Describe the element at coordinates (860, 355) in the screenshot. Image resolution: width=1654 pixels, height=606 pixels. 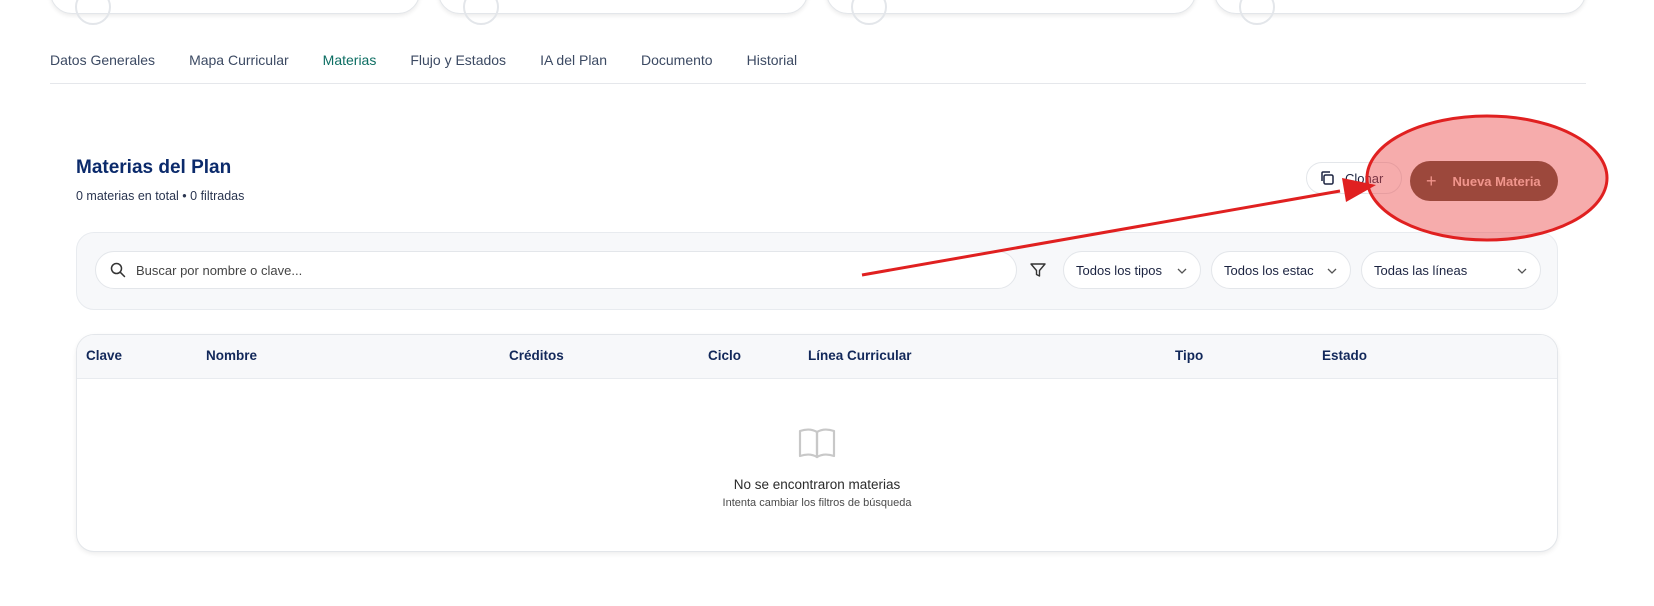
I see `column-header-linea: Línea Curricular` at that location.